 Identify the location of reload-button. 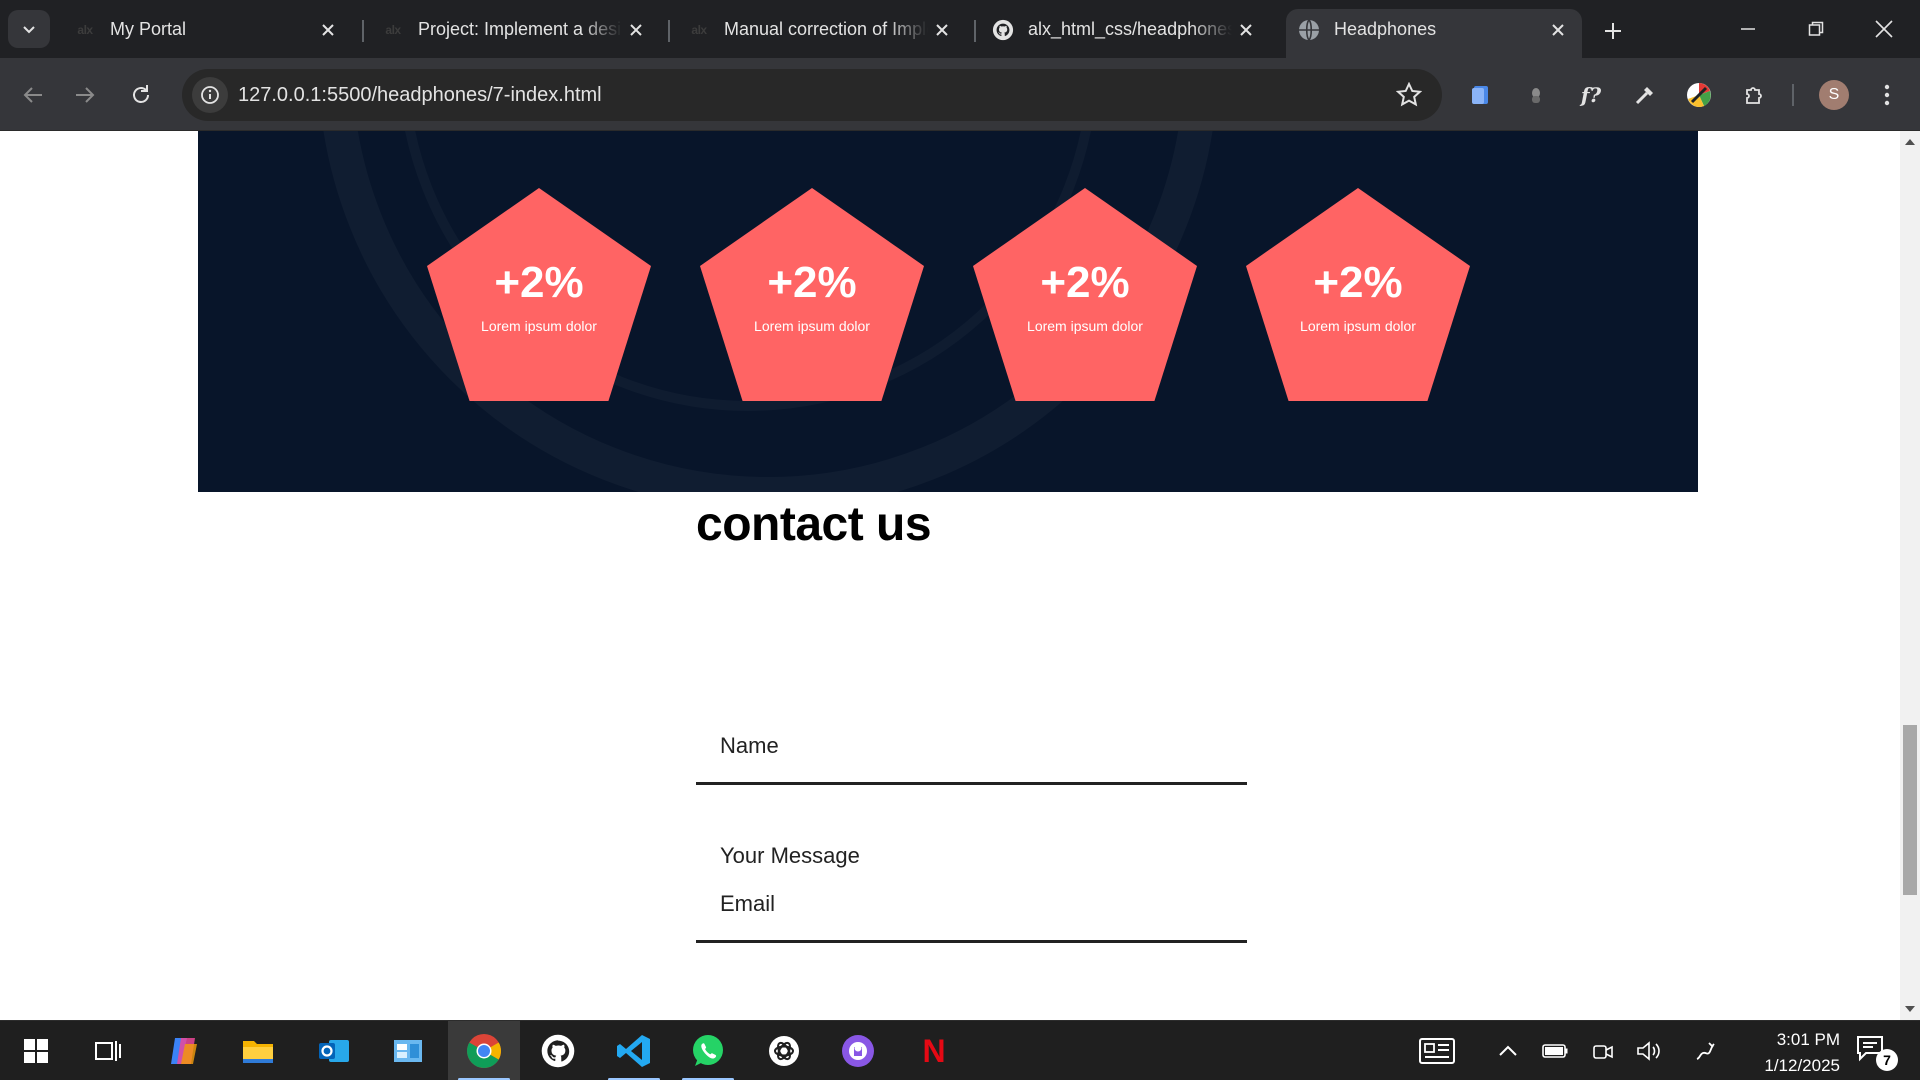
(141, 95).